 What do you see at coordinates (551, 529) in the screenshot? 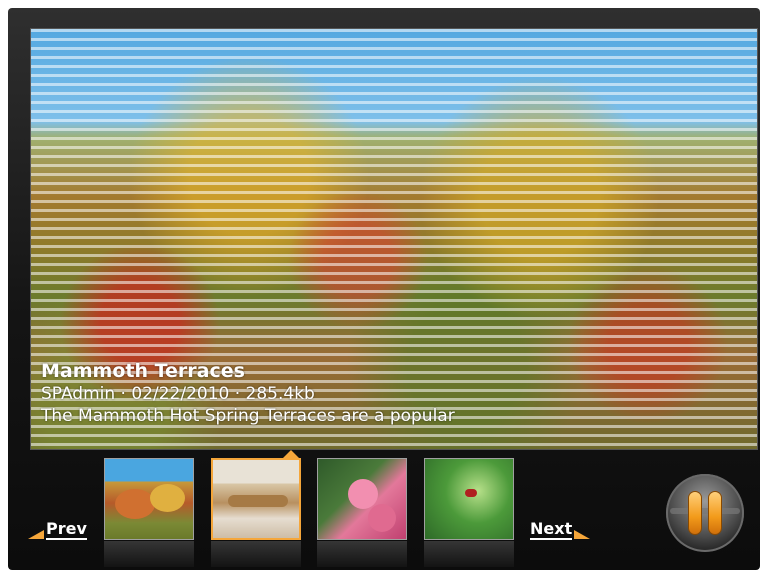
I see `next-label: Next` at bounding box center [551, 529].